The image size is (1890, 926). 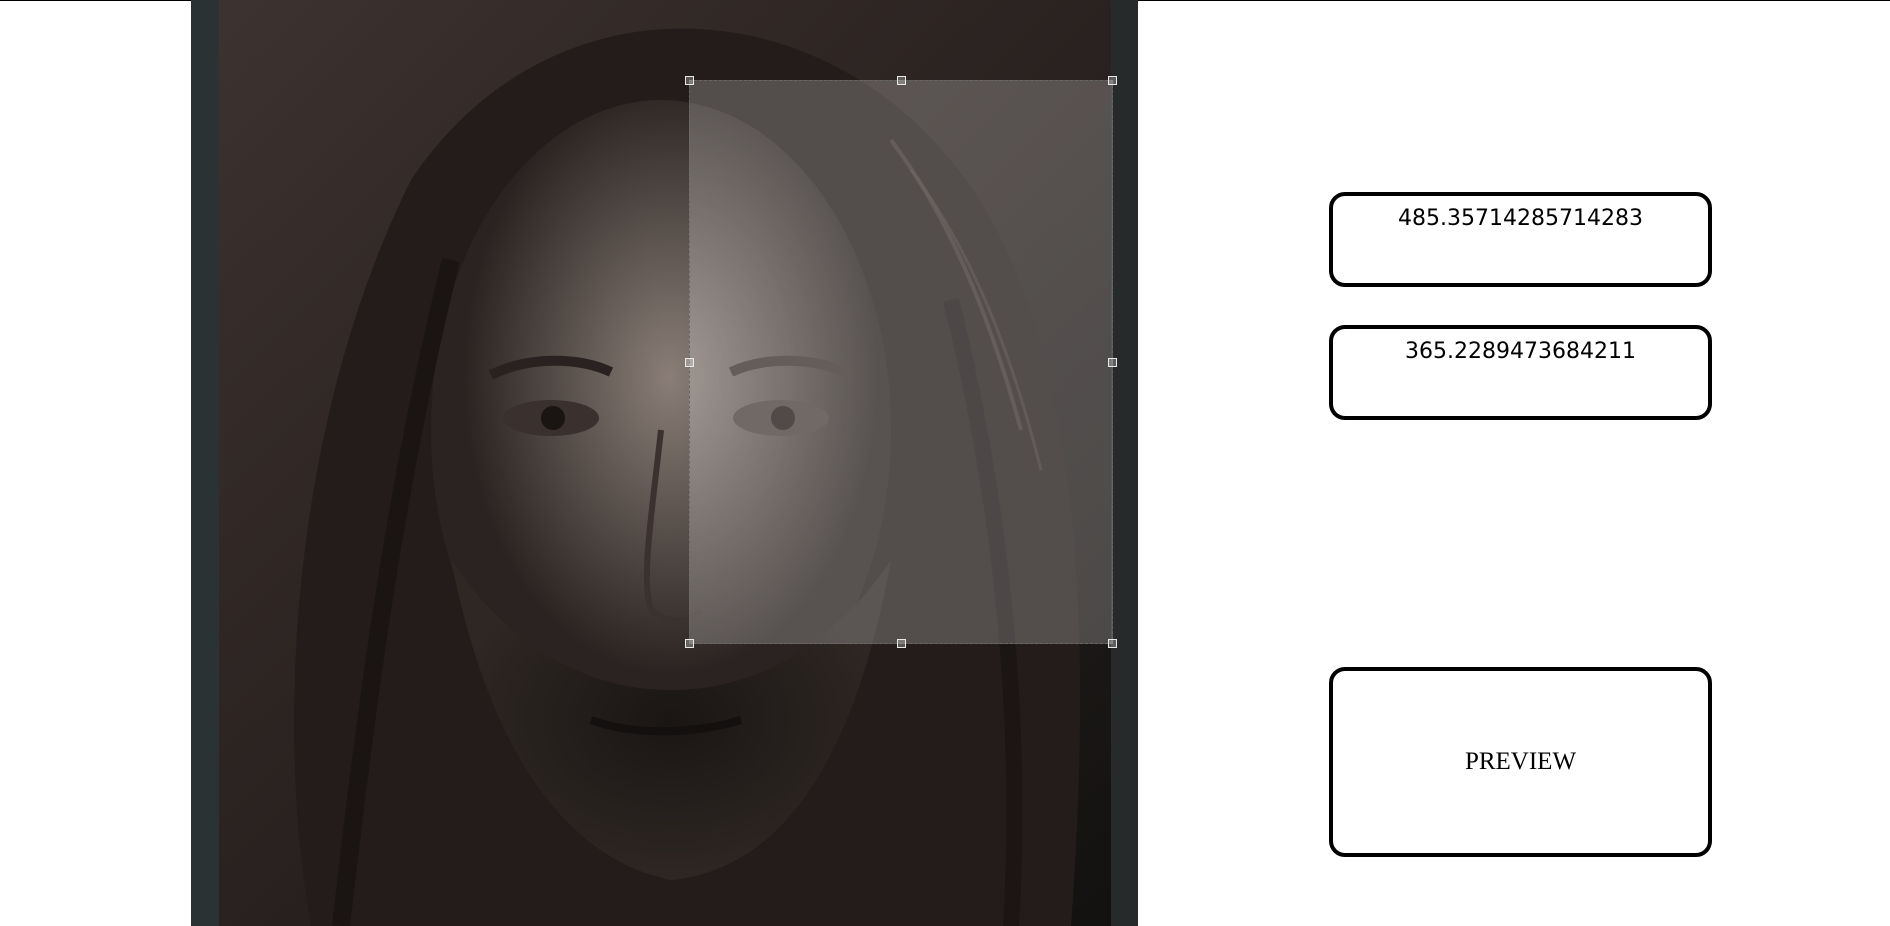 I want to click on crop-height-field: 365.2289473684211, so click(x=1520, y=372).